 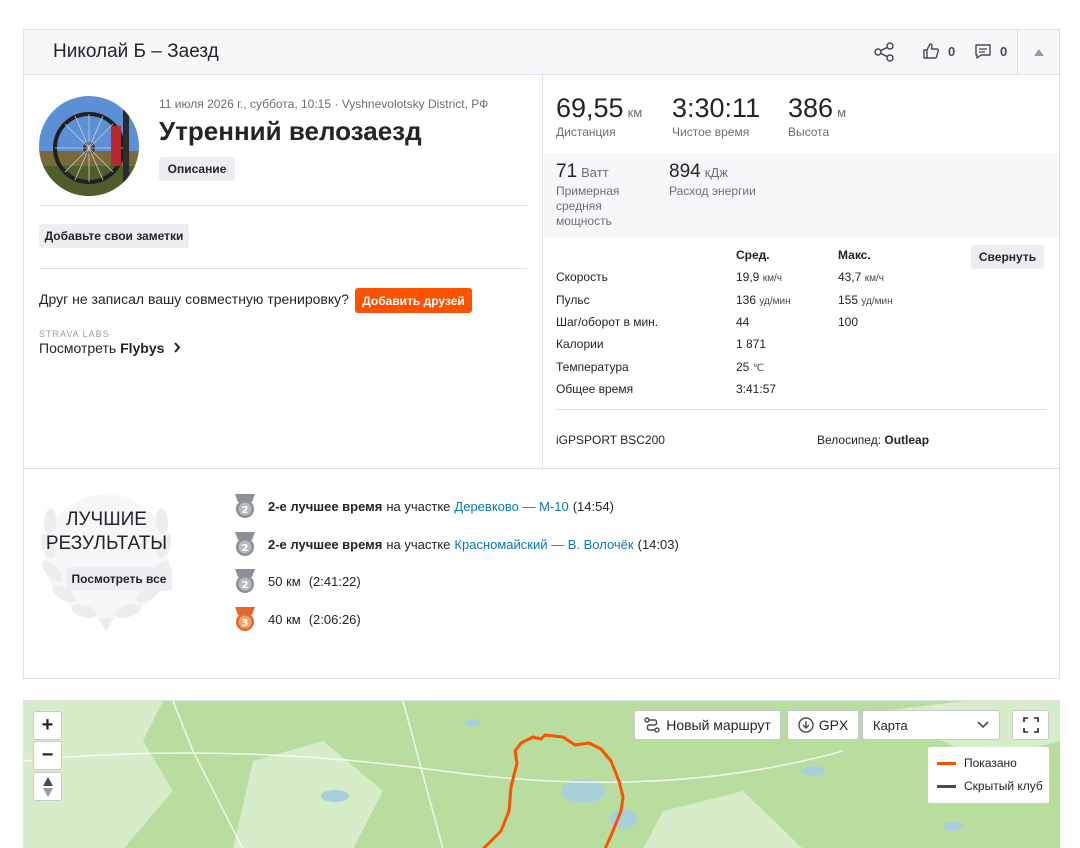 What do you see at coordinates (848, 300) in the screenshot?
I see `max-value: 155` at bounding box center [848, 300].